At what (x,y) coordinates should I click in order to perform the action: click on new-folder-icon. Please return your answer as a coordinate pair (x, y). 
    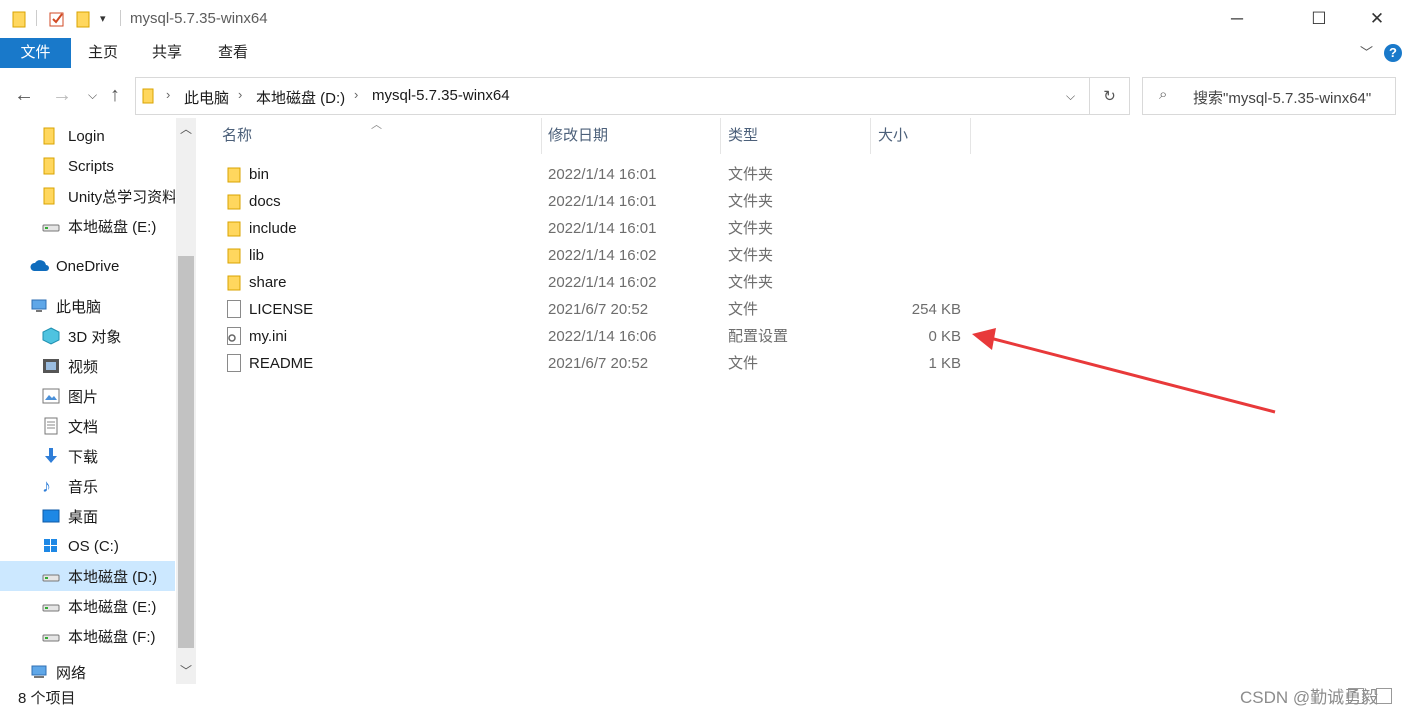
    Looking at the image, I should click on (83, 19).